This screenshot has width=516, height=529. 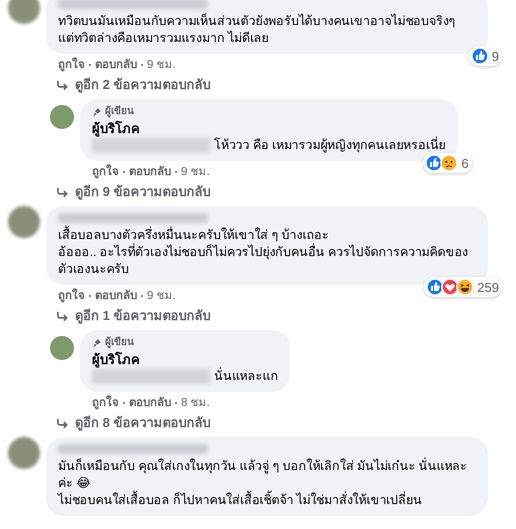 What do you see at coordinates (142, 192) in the screenshot?
I see `view-more-replies-link: ดูอีก 9 ข้อความตอบกลับ` at bounding box center [142, 192].